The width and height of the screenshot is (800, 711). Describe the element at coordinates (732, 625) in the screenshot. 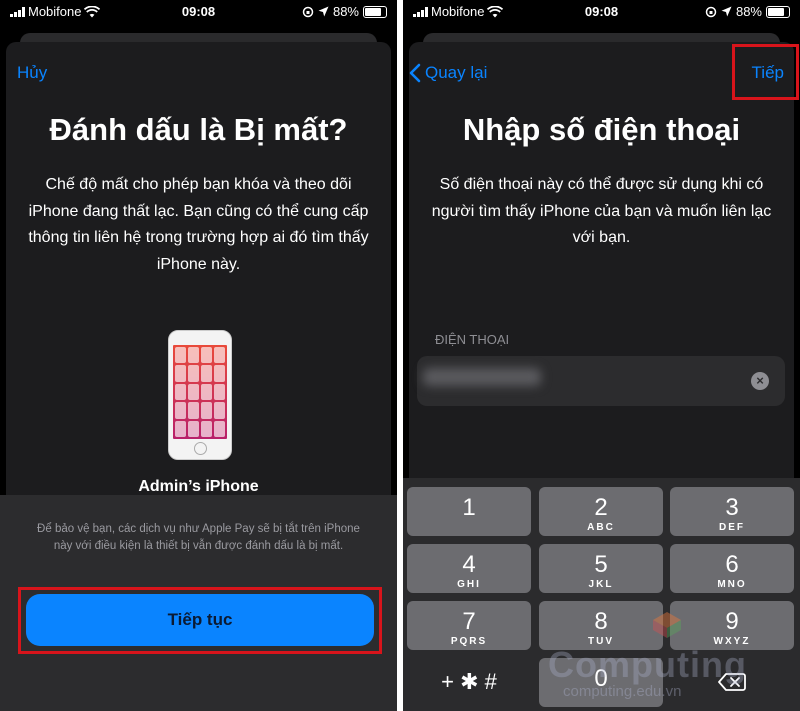

I see `key-9: 9 WXYZ` at that location.